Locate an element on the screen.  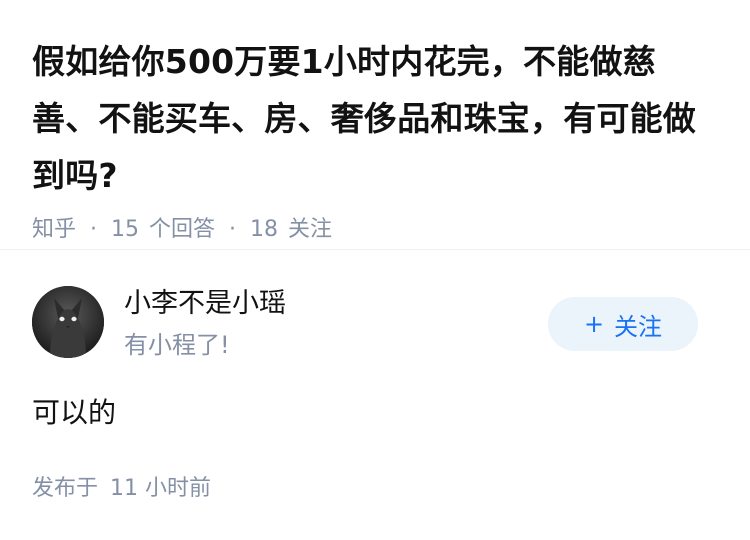
answer-content: 可以的 is located at coordinates (74, 413).